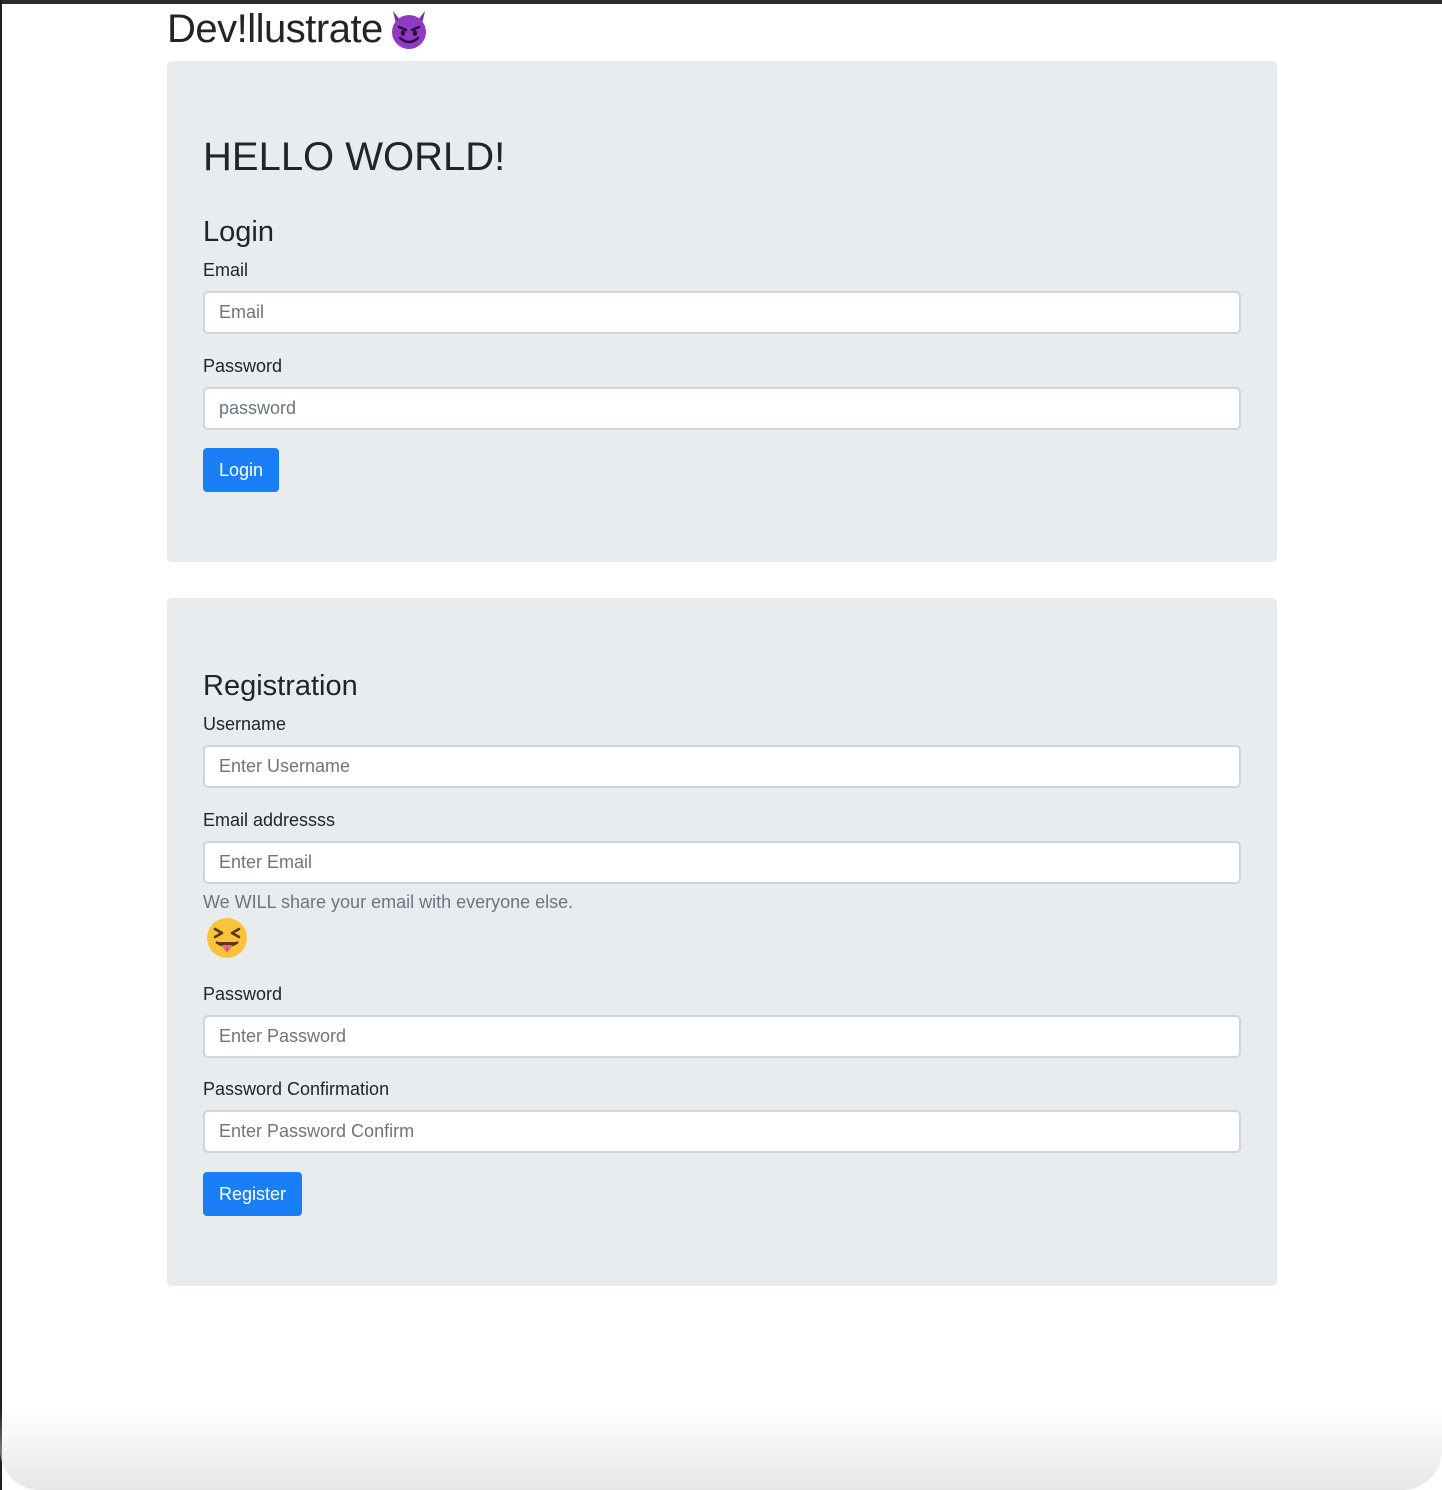 This screenshot has width=1442, height=1490. What do you see at coordinates (722, 862) in the screenshot?
I see `registration-email-input` at bounding box center [722, 862].